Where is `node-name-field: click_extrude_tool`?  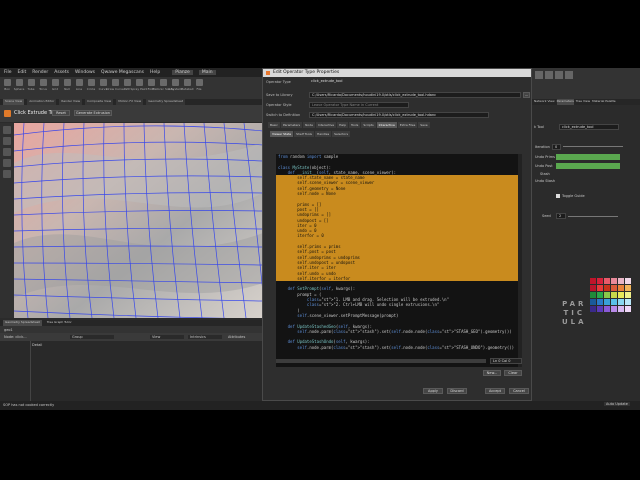 node-name-field: click_extrude_tool is located at coordinates (589, 127).